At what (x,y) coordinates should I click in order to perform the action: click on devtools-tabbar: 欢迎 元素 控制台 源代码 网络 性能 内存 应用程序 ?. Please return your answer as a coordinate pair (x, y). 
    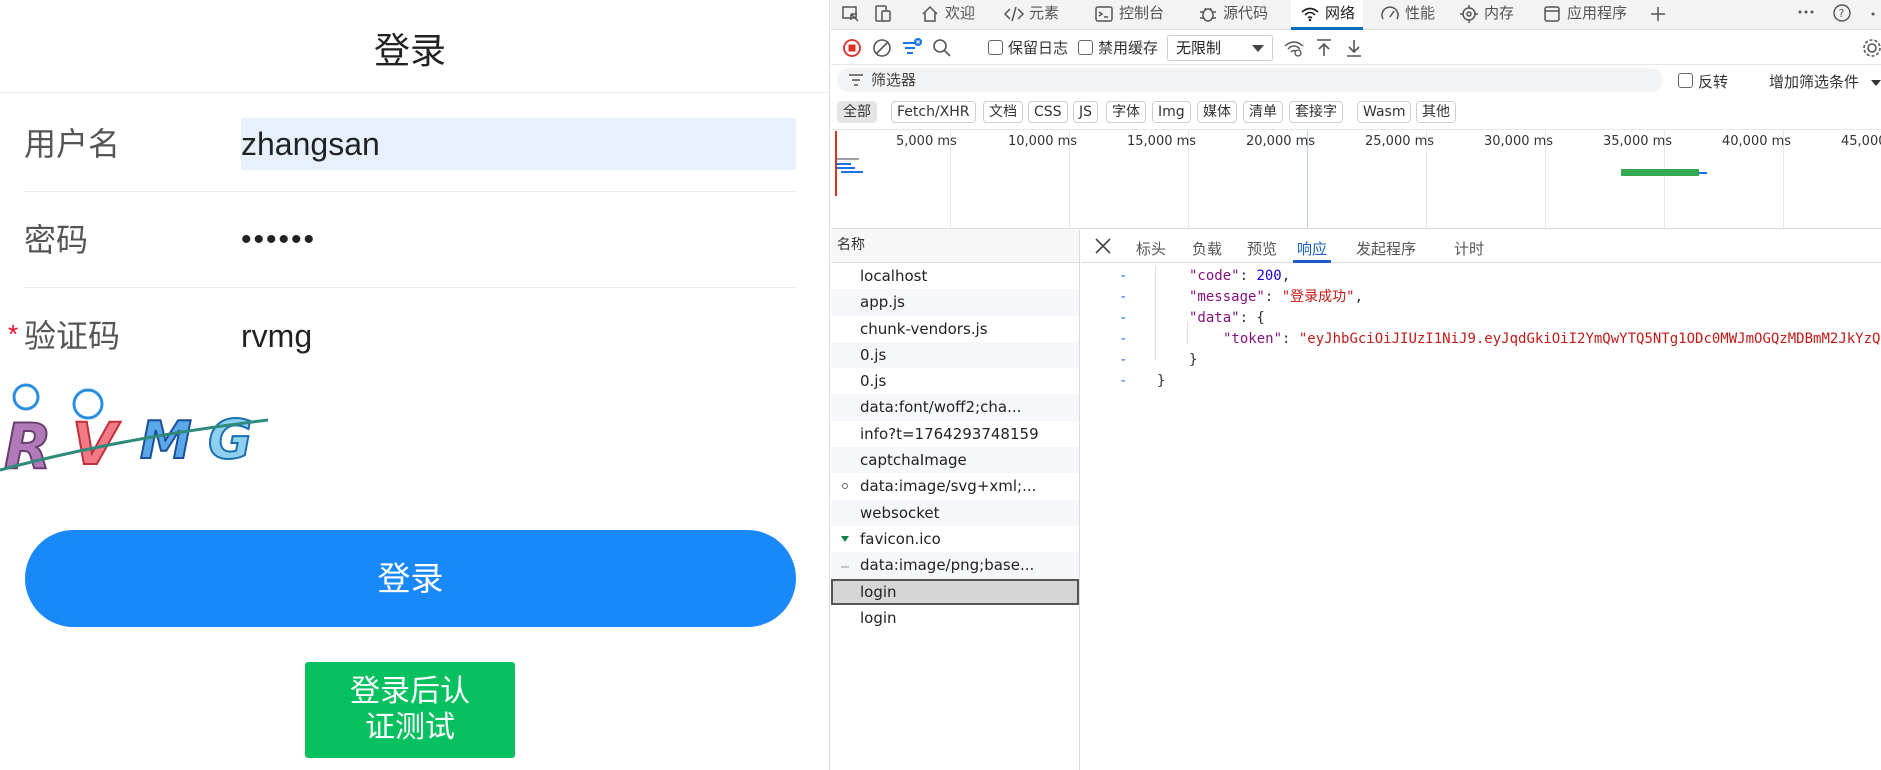
    Looking at the image, I should click on (1356, 15).